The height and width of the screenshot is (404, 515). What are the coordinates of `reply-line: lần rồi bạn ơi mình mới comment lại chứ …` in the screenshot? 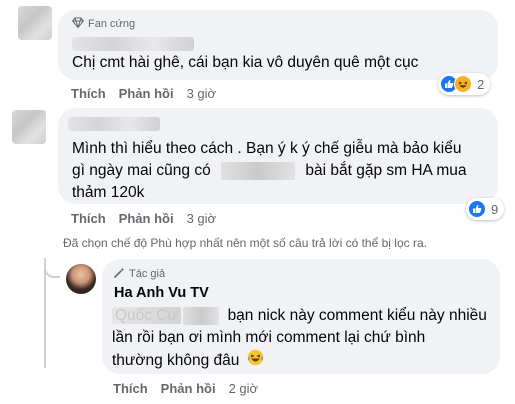 It's located at (269, 337).